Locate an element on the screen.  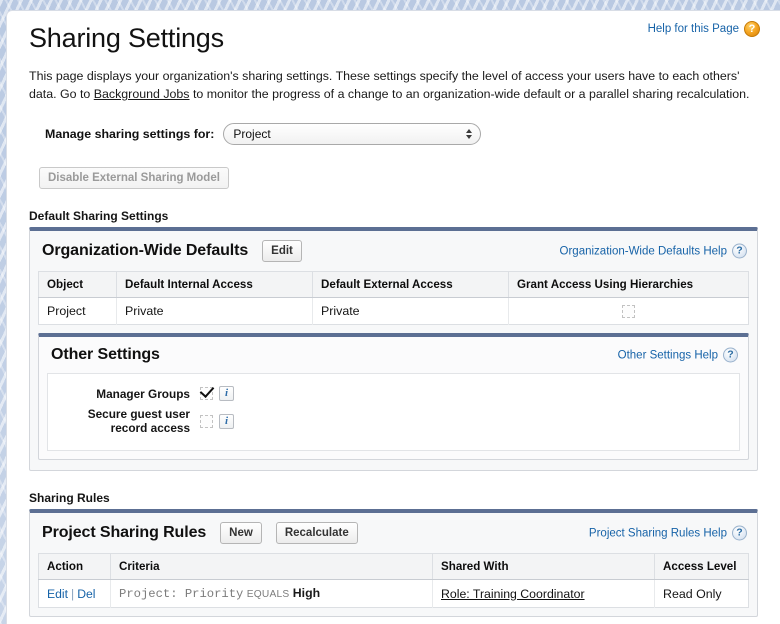
grant-access-hierarchies-checkbox is located at coordinates (628, 312).